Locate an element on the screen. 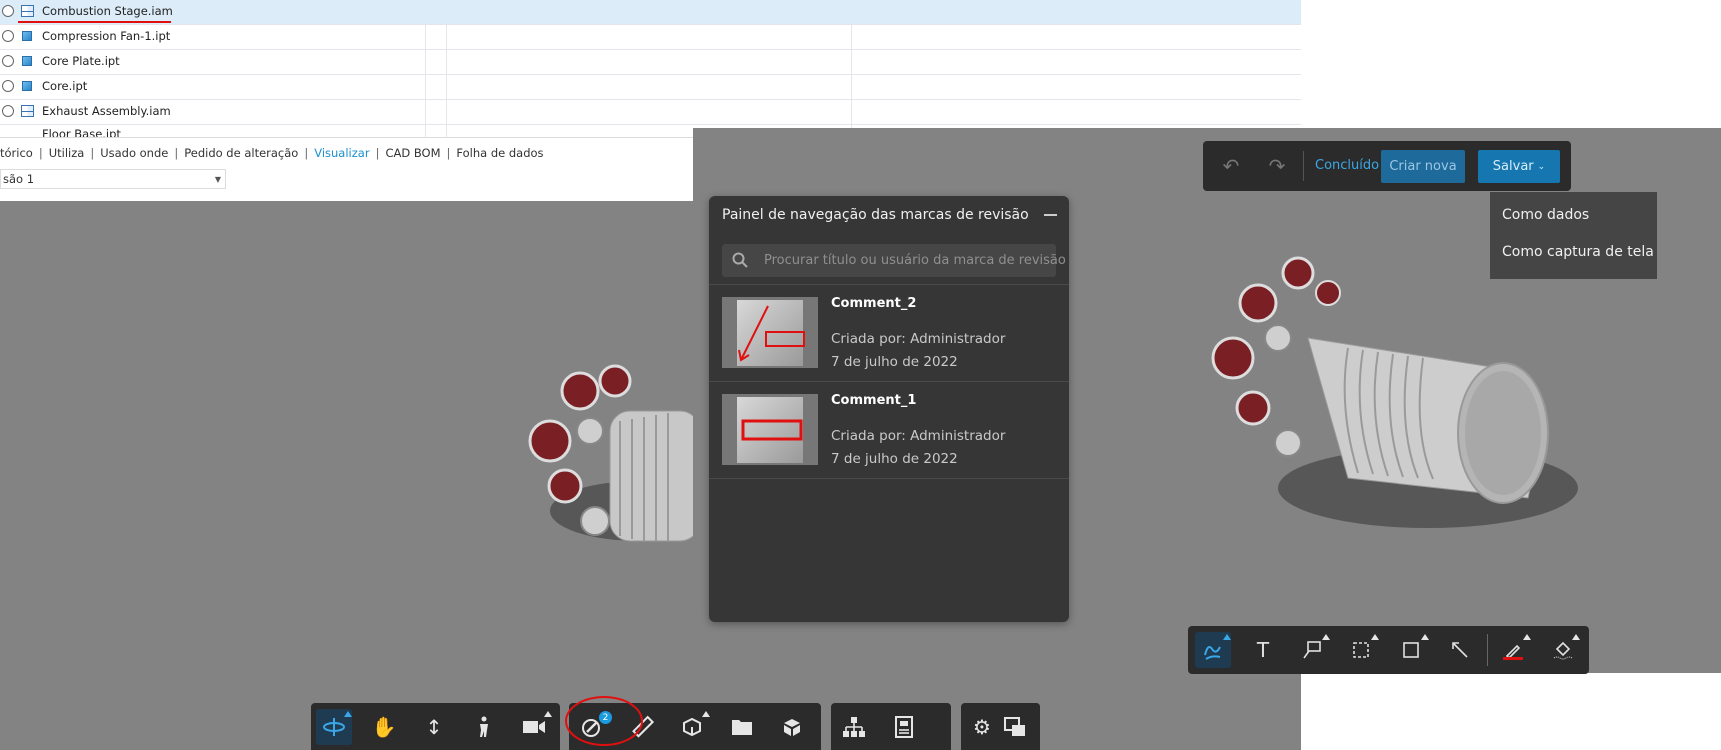 The width and height of the screenshot is (1721, 750). fullscreen-icon is located at coordinates (1015, 727).